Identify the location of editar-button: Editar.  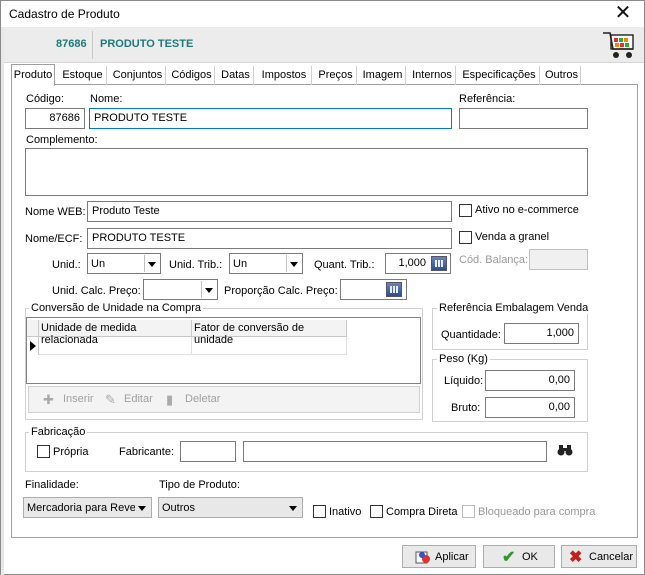
(138, 399).